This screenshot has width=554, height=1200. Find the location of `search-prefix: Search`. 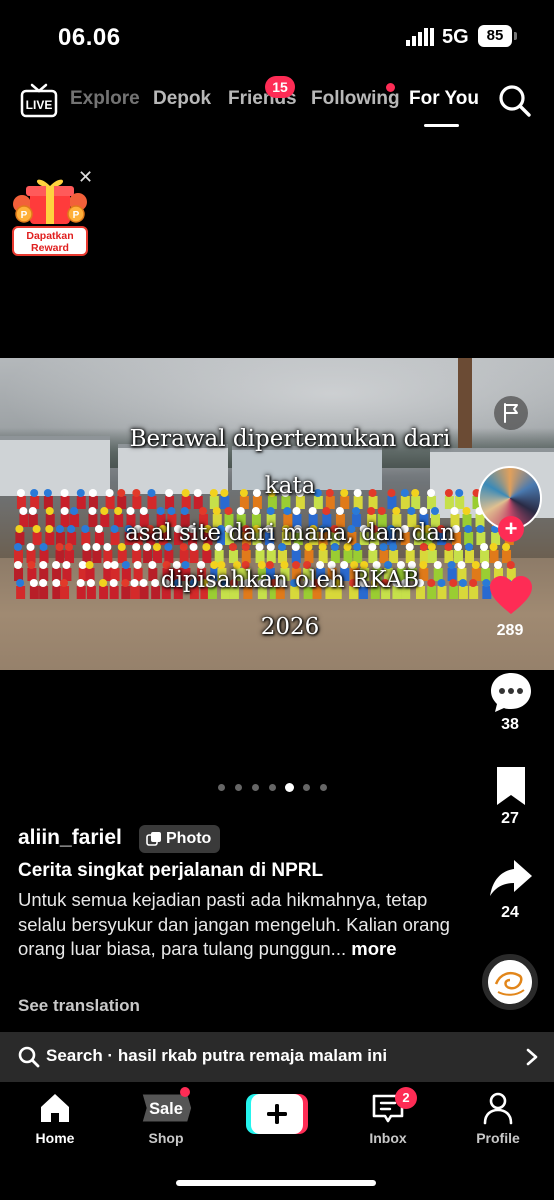

search-prefix: Search is located at coordinates (74, 1055).